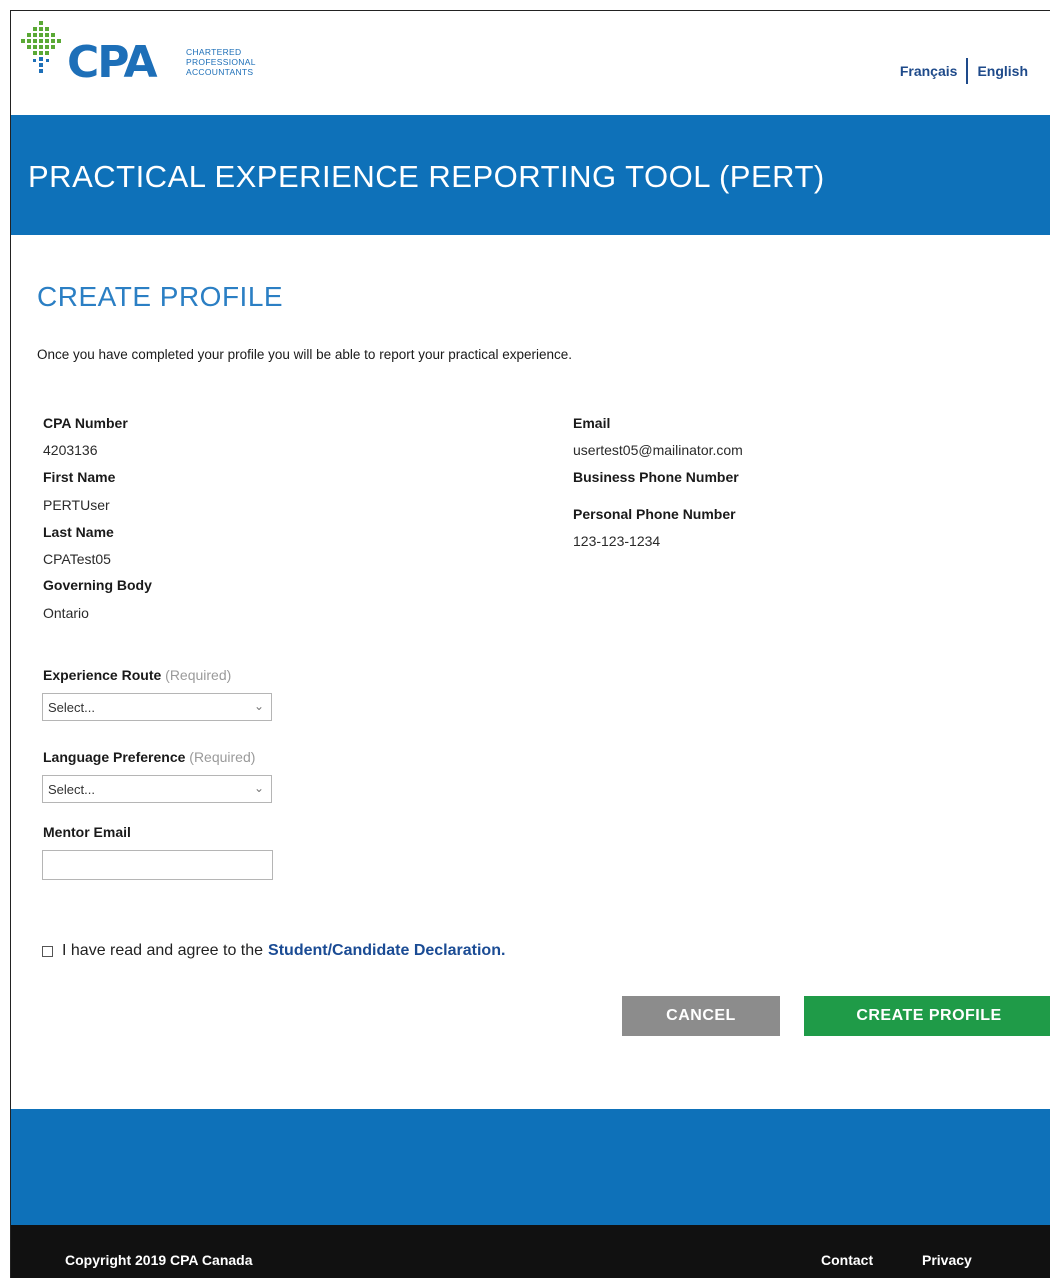 Image resolution: width=1050 pixels, height=1278 pixels. What do you see at coordinates (97, 585) in the screenshot?
I see `governing-body-label: Governing Body` at bounding box center [97, 585].